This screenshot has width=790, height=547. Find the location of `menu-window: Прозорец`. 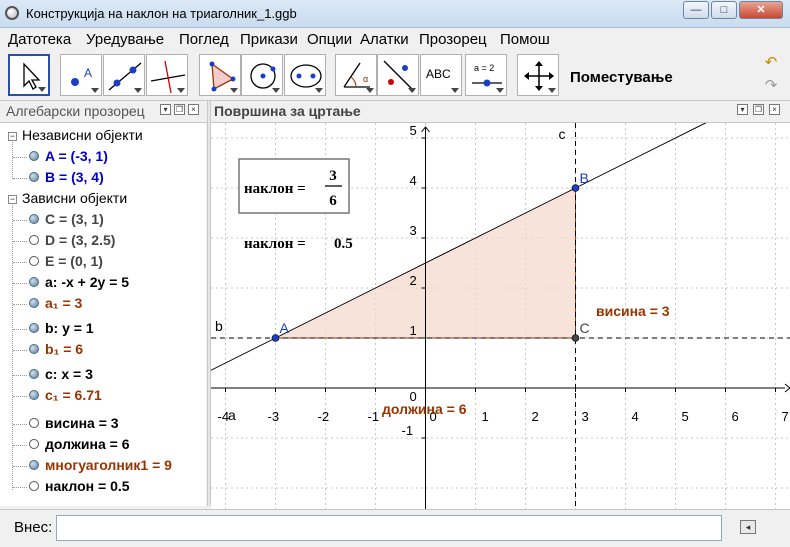

menu-window: Прозорец is located at coordinates (453, 39).